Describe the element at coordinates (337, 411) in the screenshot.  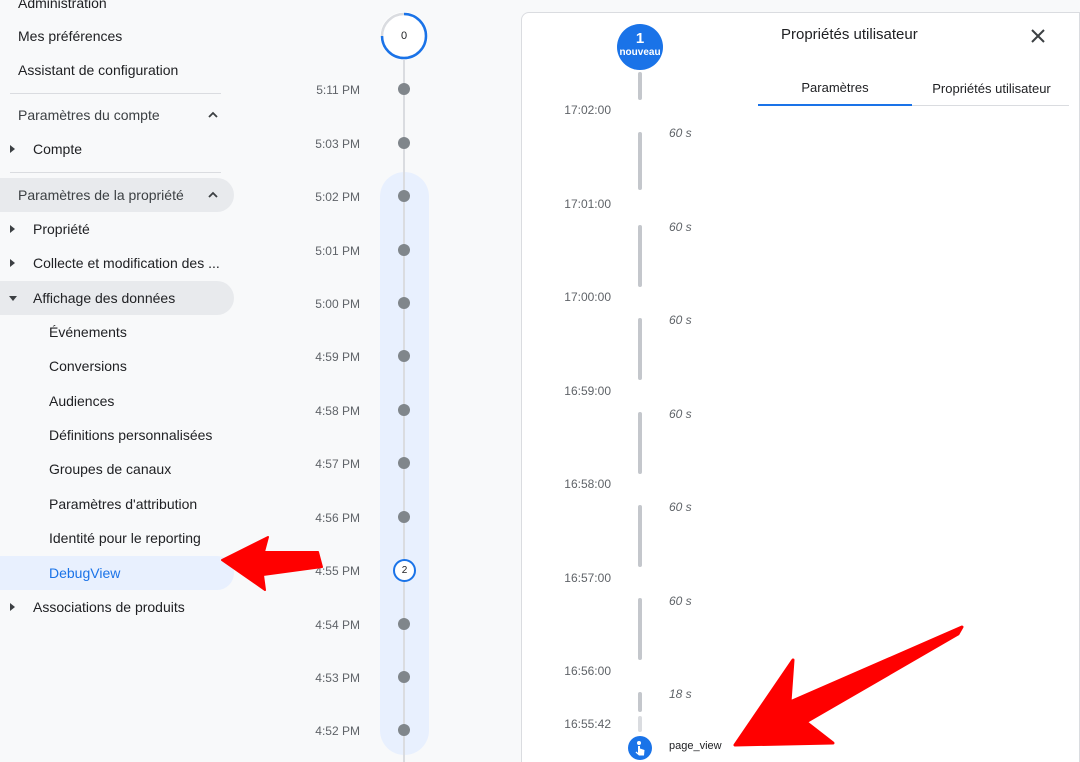
I see `minute-label: 4:58 PM` at that location.